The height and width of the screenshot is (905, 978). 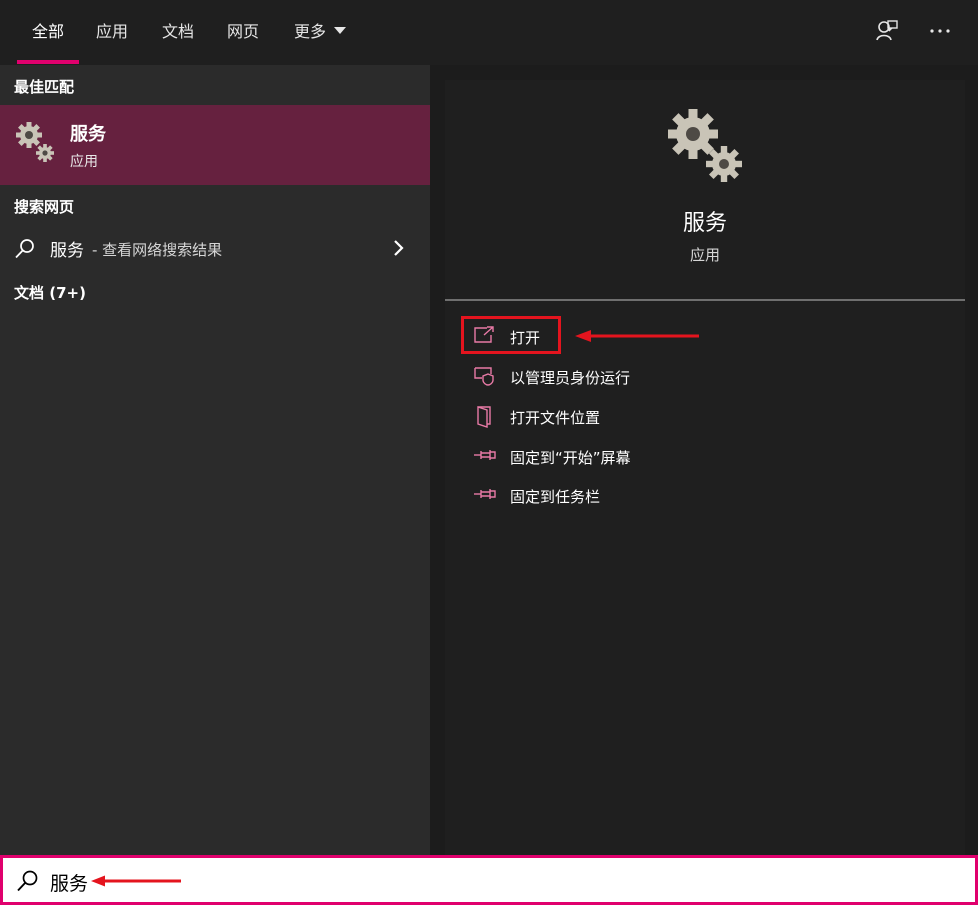 I want to click on documents-header: 文档 (7+), so click(x=50, y=292).